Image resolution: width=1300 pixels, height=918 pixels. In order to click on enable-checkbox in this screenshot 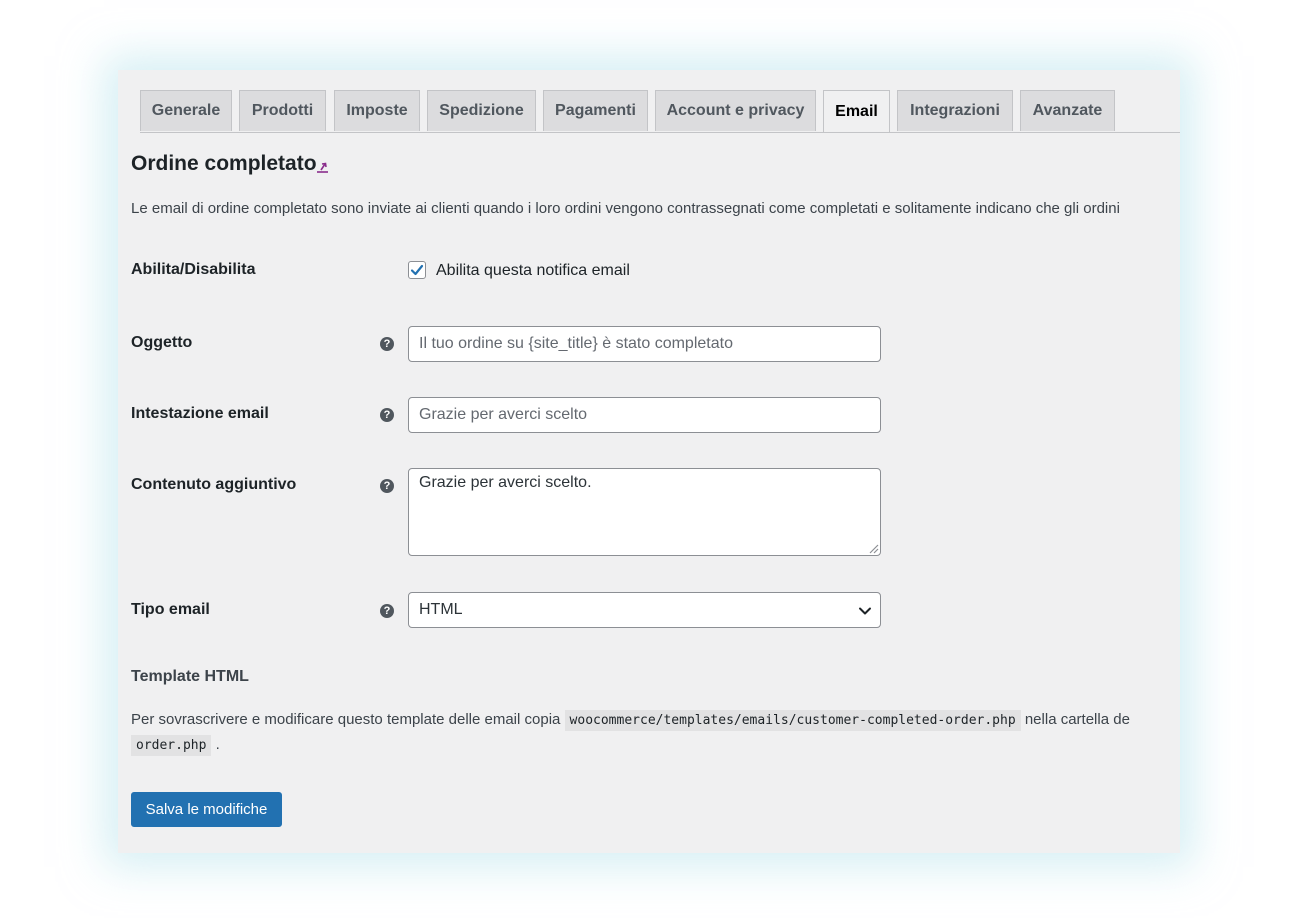, I will do `click(417, 270)`.